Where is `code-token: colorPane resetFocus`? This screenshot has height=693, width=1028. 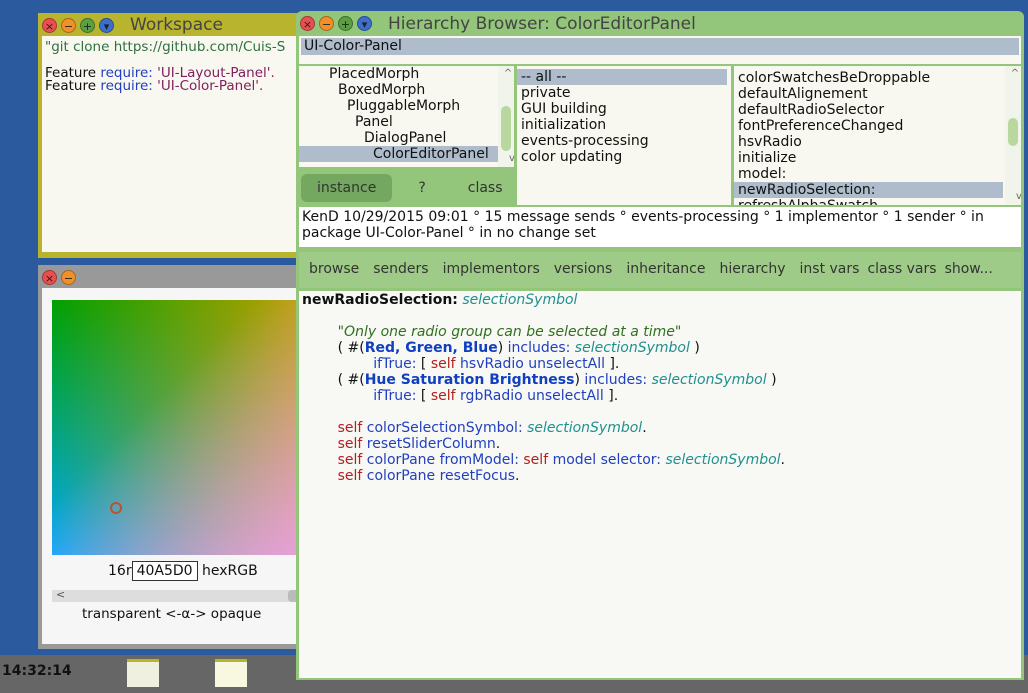 code-token: colorPane resetFocus is located at coordinates (441, 476).